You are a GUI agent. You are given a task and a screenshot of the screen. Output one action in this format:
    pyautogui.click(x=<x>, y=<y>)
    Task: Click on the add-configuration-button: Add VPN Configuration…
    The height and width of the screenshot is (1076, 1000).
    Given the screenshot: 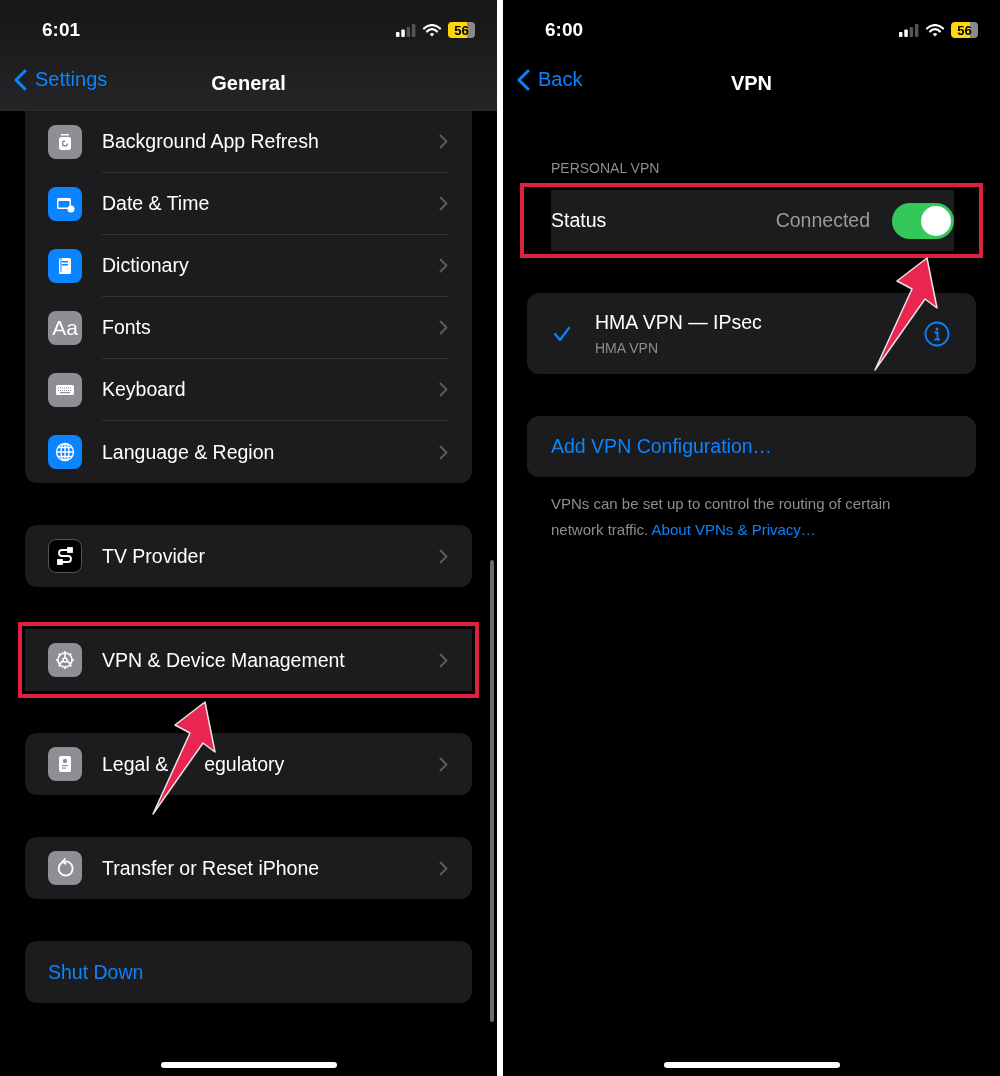 What is the action you would take?
    pyautogui.click(x=662, y=446)
    